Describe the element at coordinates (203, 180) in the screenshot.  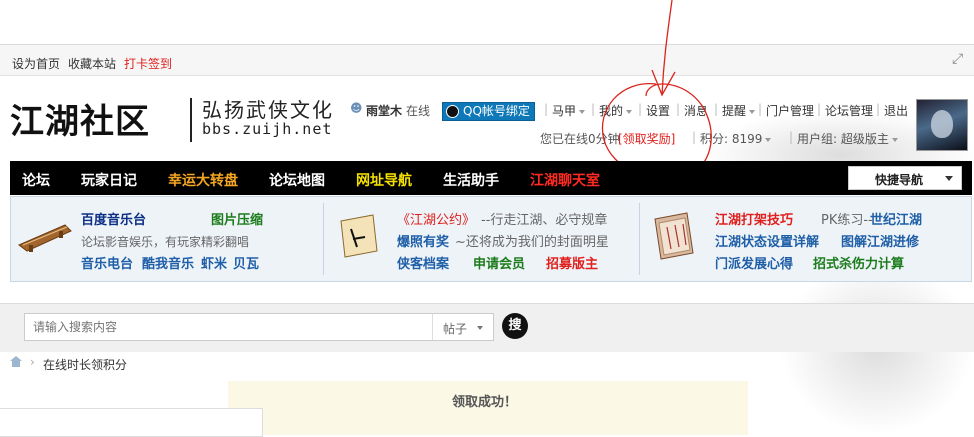
I see `nav-lucky-wheel: 幸运大转盘` at that location.